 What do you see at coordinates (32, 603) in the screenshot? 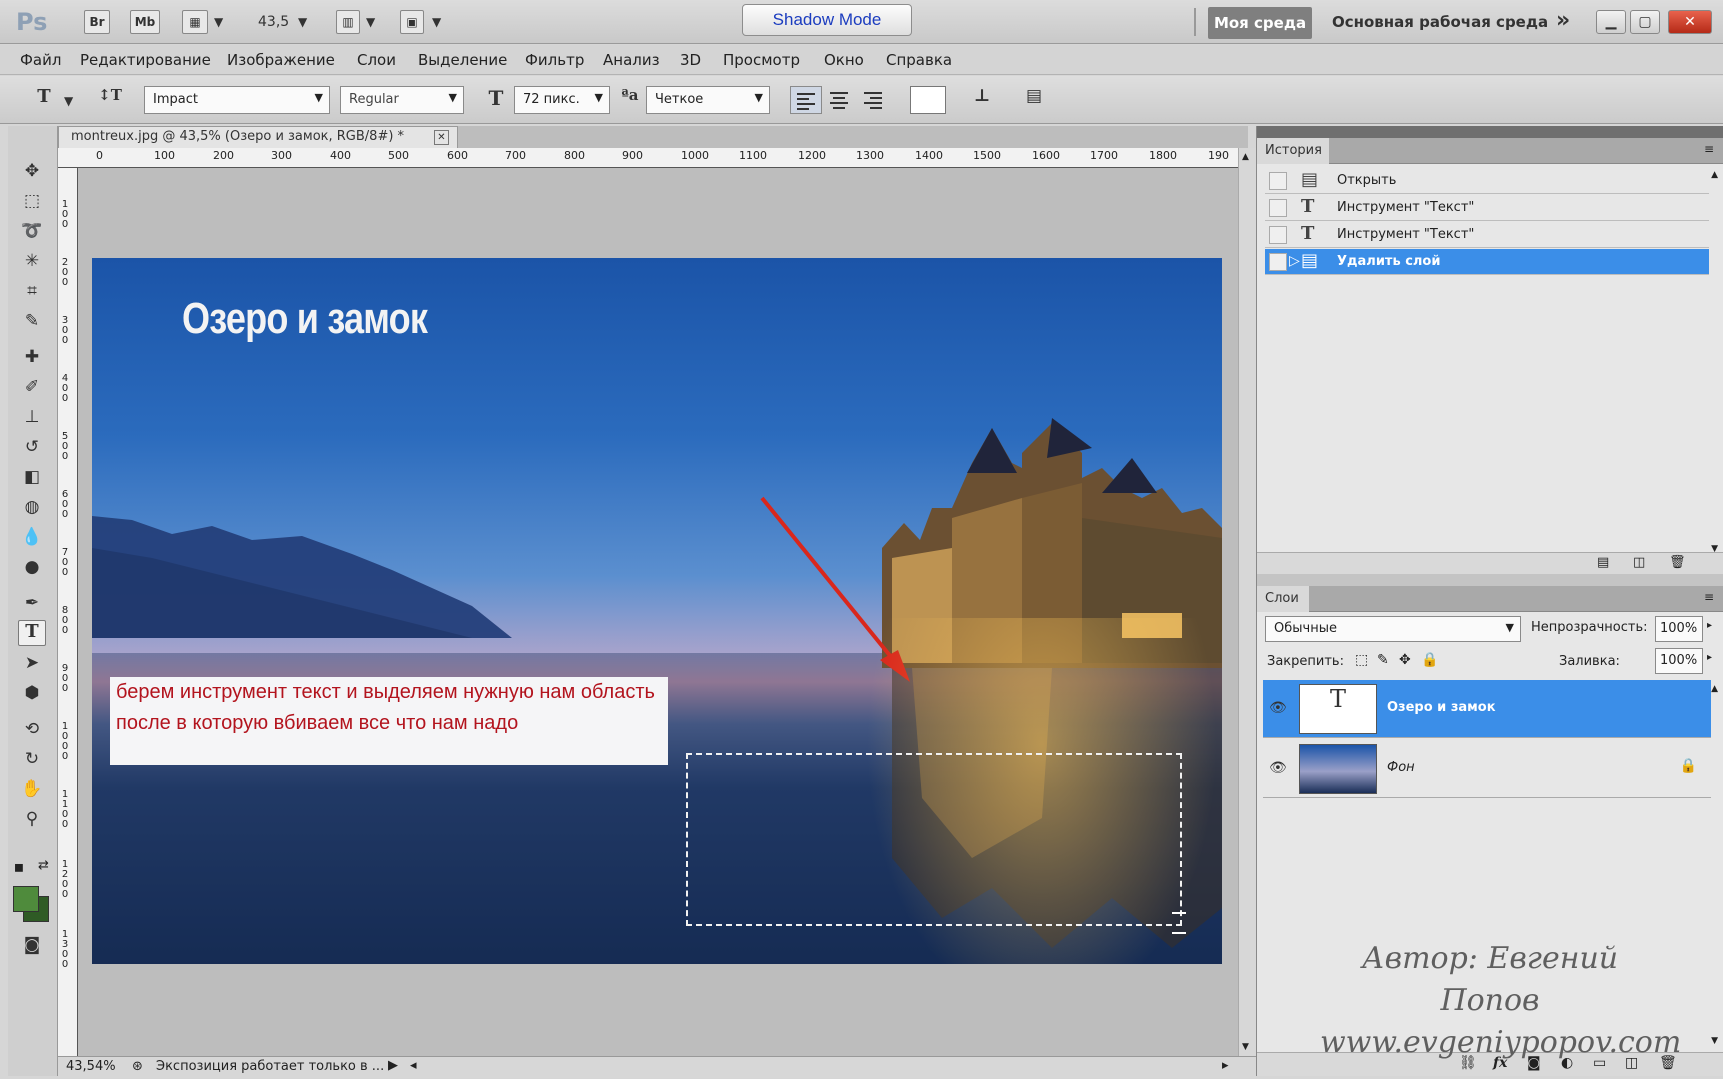
I see `pen-tool-icon: ✒` at bounding box center [32, 603].